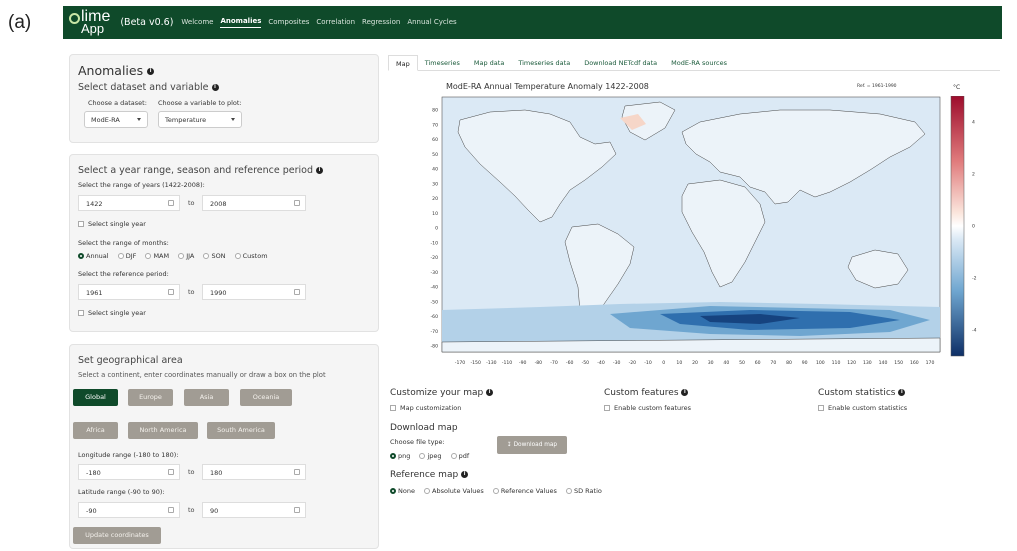 The height and width of the screenshot is (551, 1017). Describe the element at coordinates (805, 363) in the screenshot. I see `lon-tick-label: 90` at that location.